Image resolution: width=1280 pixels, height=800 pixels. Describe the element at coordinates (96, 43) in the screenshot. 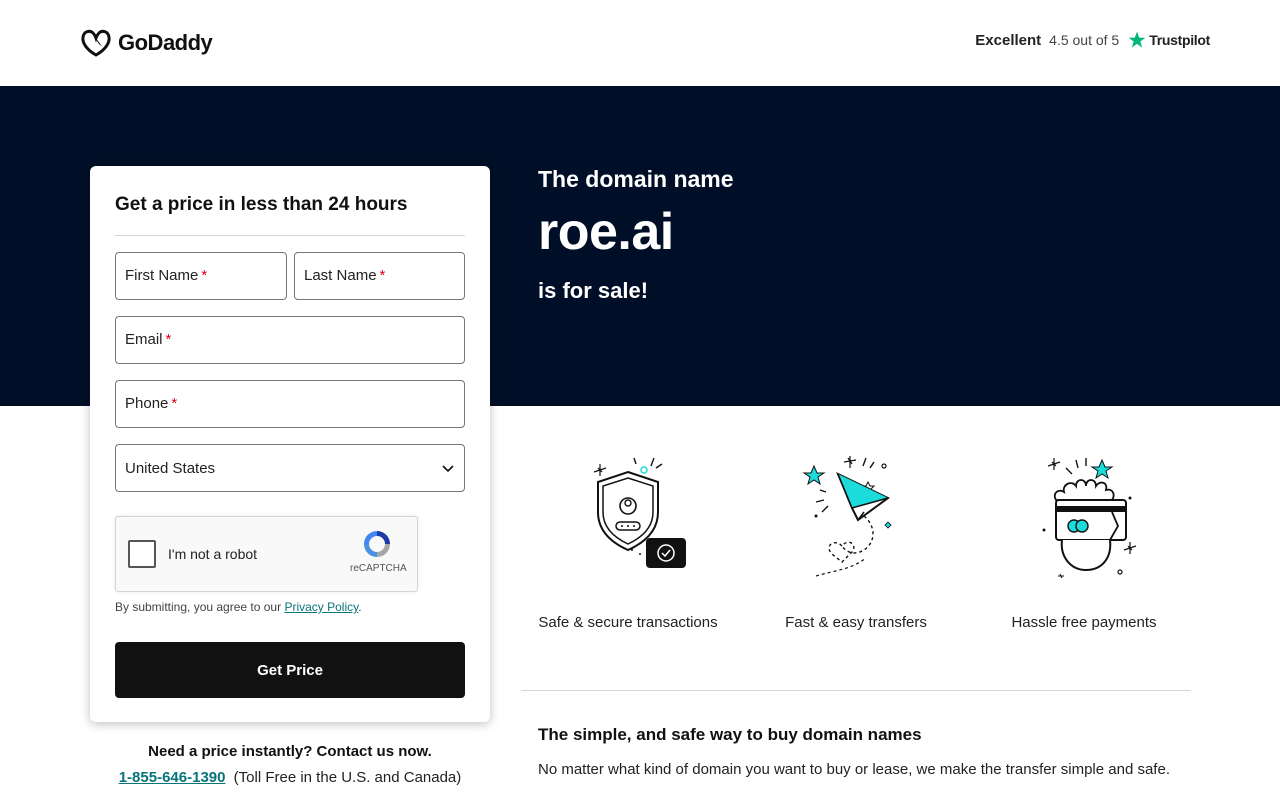

I see `godaddy-logo-icon` at that location.